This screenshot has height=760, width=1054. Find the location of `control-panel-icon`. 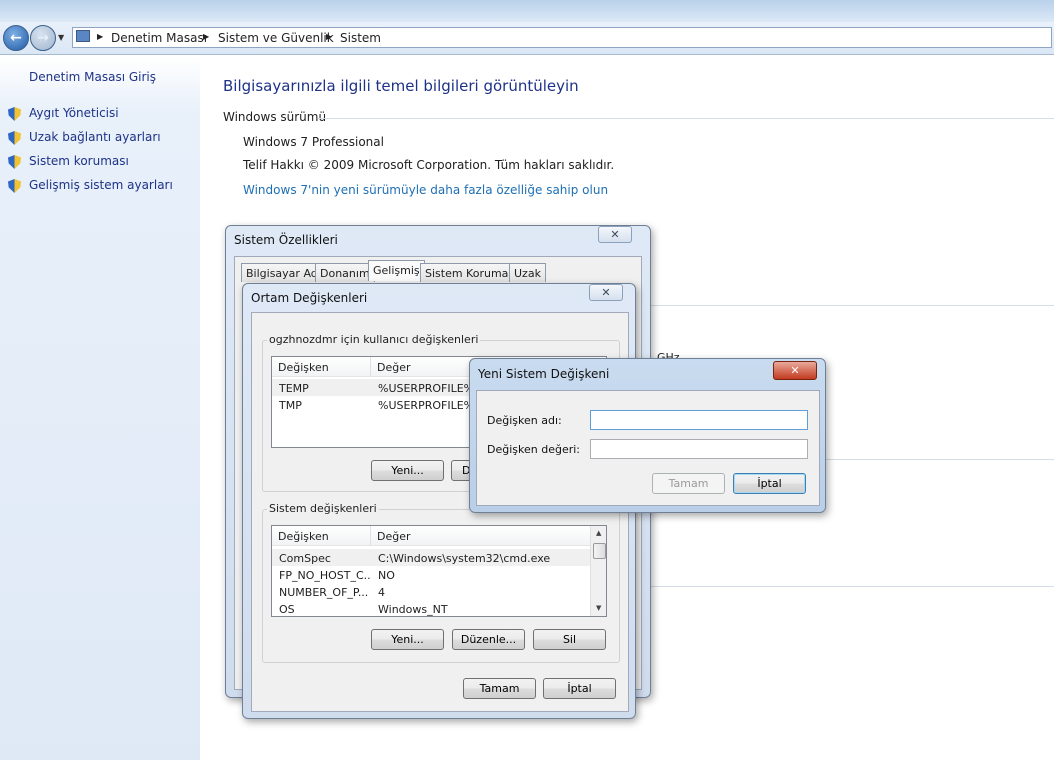

control-panel-icon is located at coordinates (83, 36).